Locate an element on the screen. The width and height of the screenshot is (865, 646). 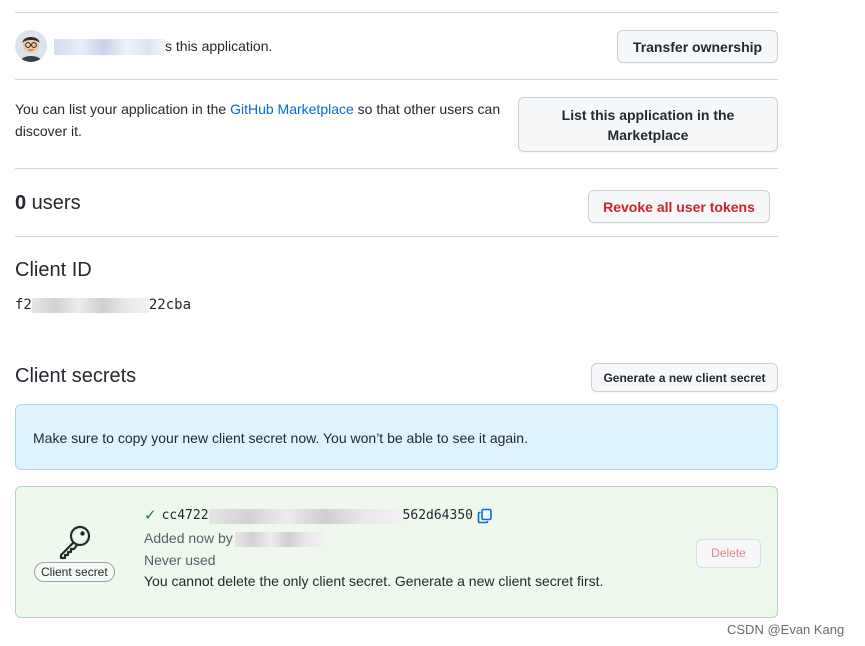
users-count-number: 0 is located at coordinates (21, 203).